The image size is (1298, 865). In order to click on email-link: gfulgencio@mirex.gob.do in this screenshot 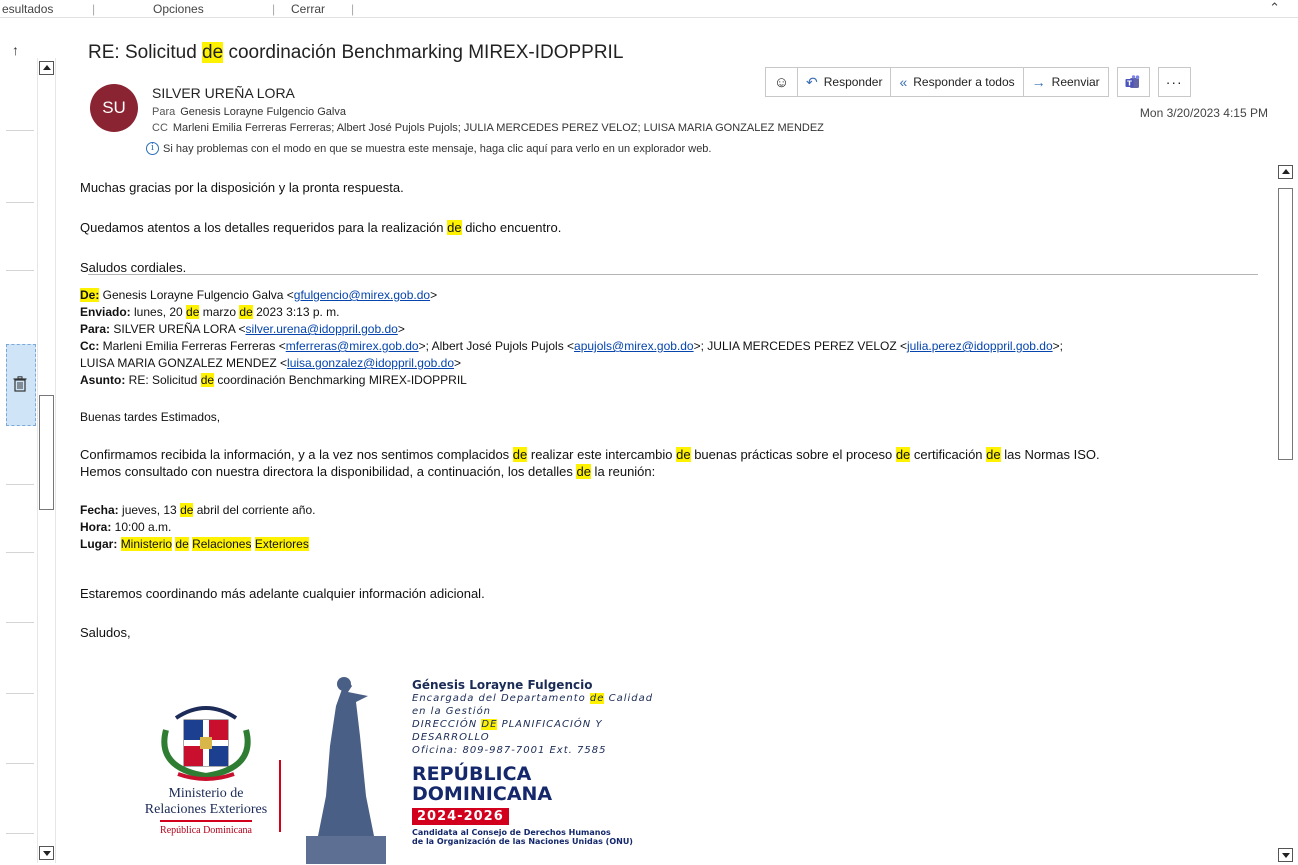, I will do `click(362, 295)`.